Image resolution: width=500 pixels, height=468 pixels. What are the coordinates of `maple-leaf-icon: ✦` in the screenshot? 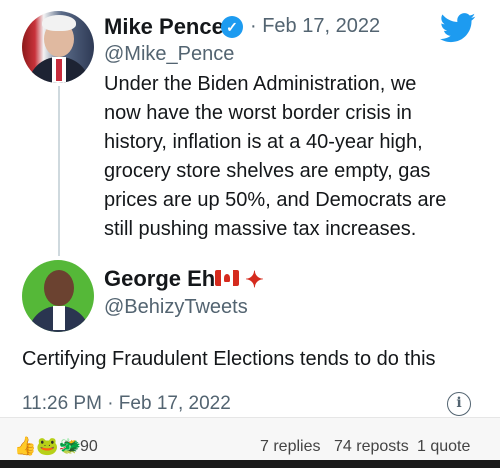 It's located at (254, 280).